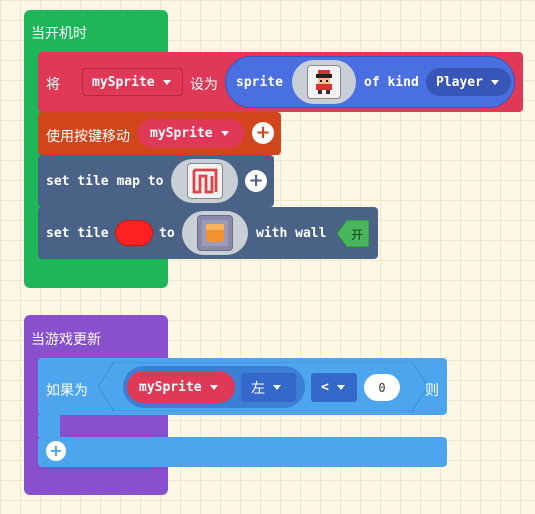  What do you see at coordinates (105, 181) in the screenshot?
I see `set-tilemap-label: set tile map to` at bounding box center [105, 181].